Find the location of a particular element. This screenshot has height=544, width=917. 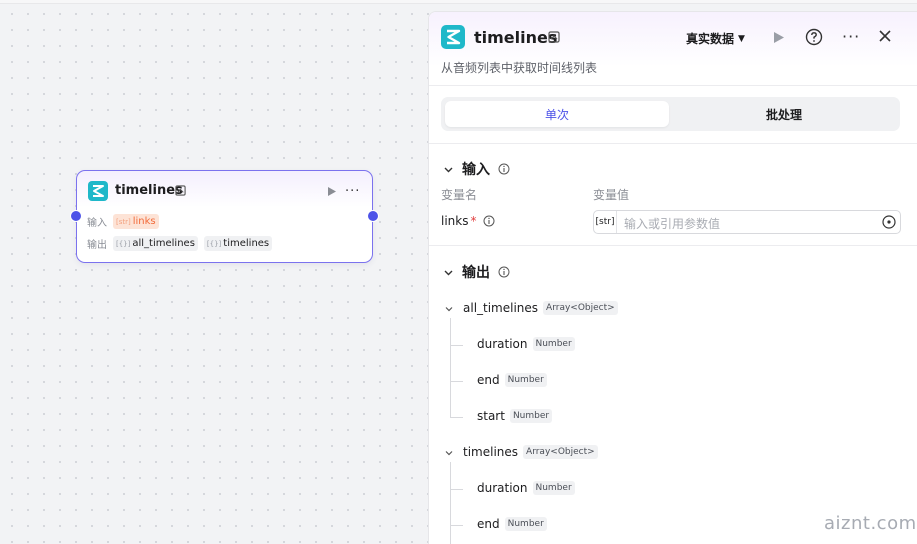

node-output-port is located at coordinates (373, 216).